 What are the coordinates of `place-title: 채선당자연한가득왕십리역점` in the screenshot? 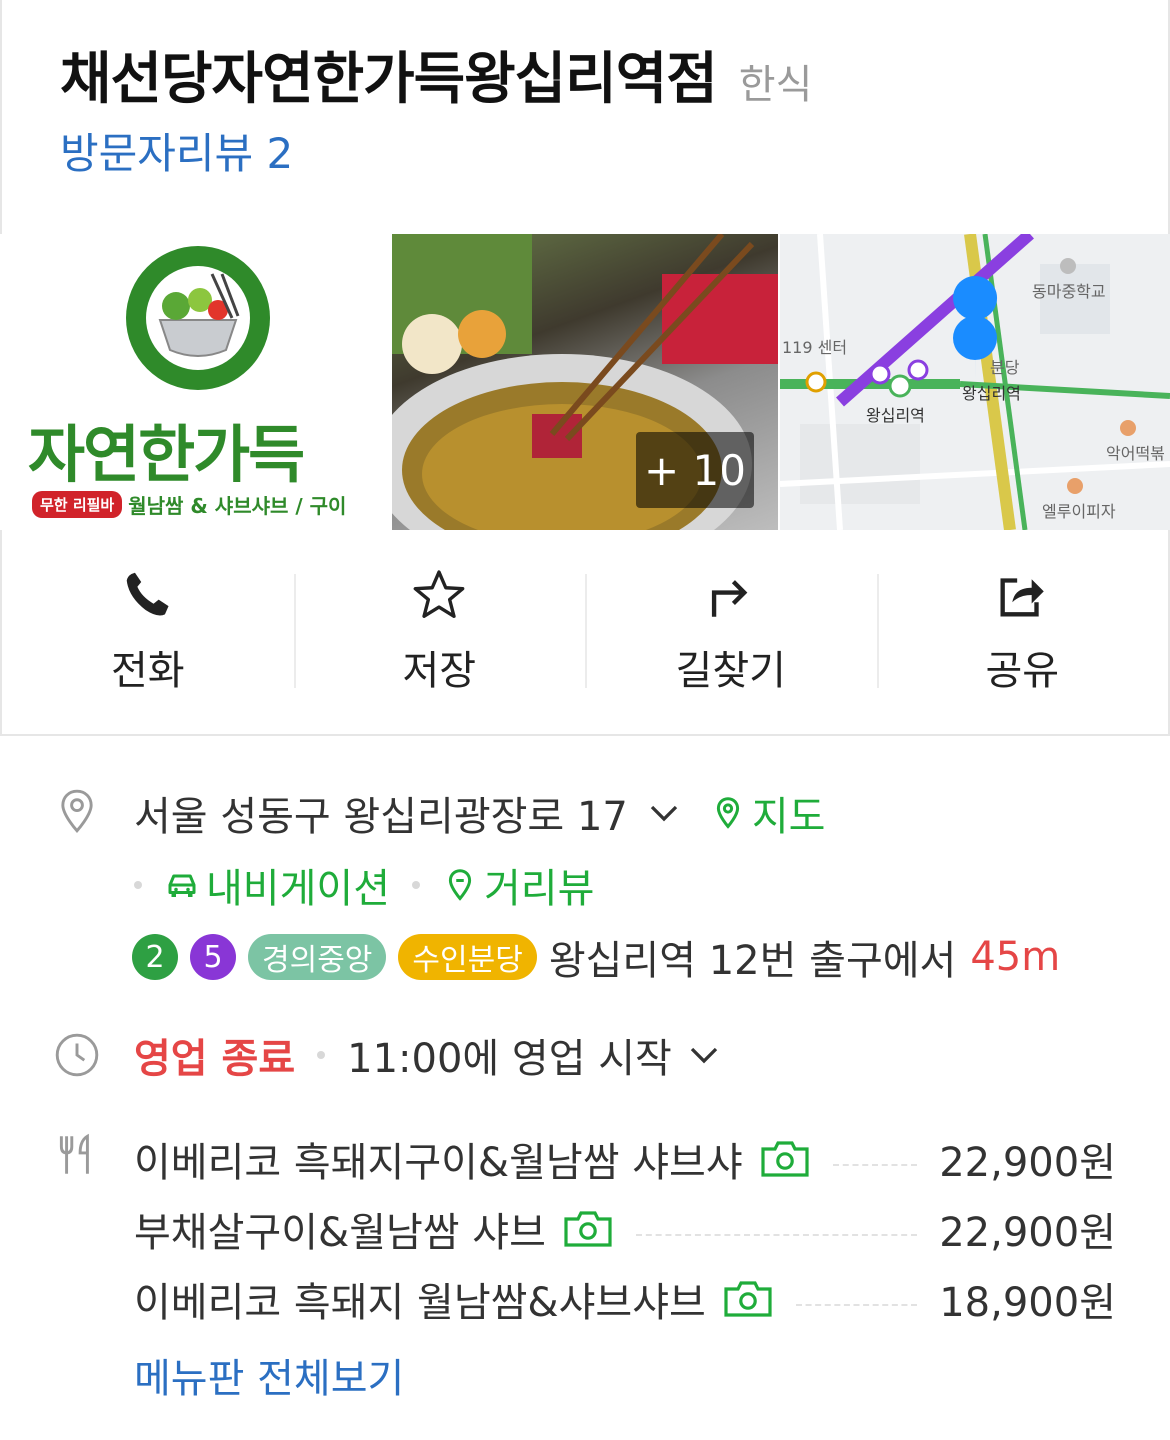 It's located at (389, 79).